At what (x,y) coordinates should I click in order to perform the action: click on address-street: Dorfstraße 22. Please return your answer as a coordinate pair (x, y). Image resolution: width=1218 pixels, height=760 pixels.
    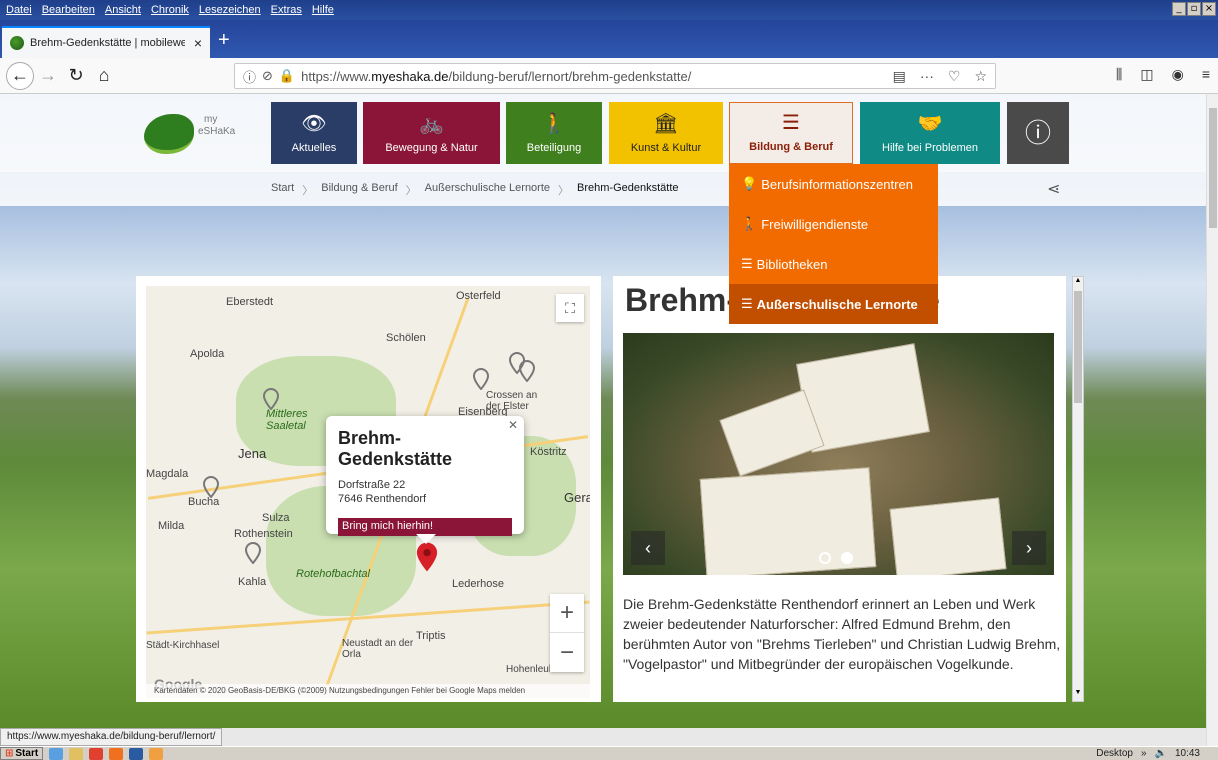
    Looking at the image, I should click on (372, 485).